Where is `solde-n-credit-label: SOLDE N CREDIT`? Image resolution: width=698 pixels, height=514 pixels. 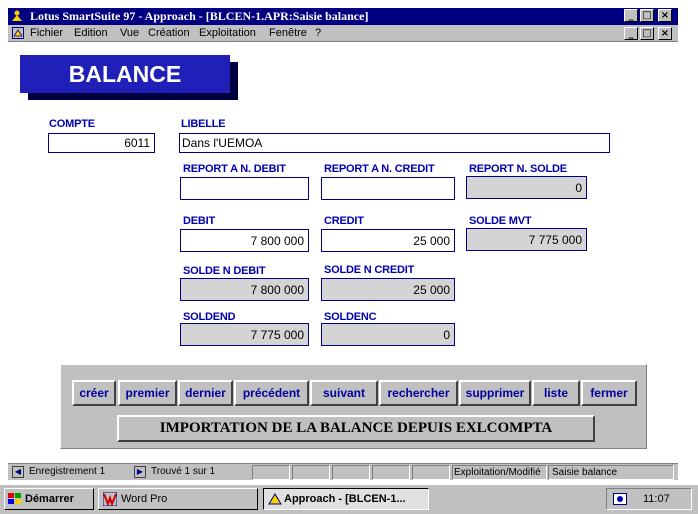
solde-n-credit-label: SOLDE N CREDIT is located at coordinates (369, 270).